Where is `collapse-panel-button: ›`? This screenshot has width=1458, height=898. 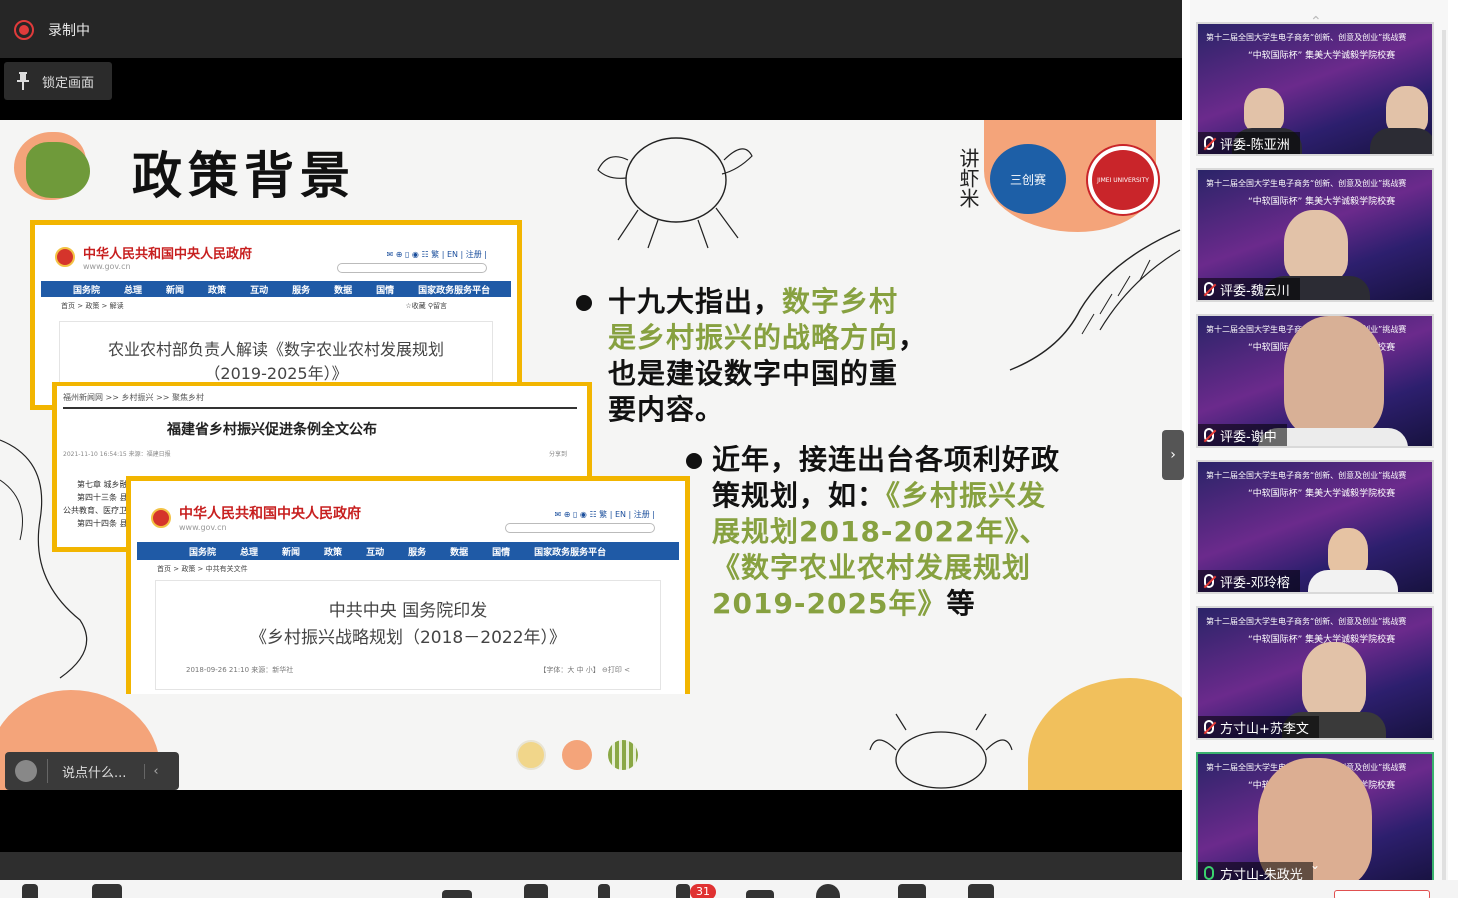
collapse-panel-button: › is located at coordinates (1173, 455).